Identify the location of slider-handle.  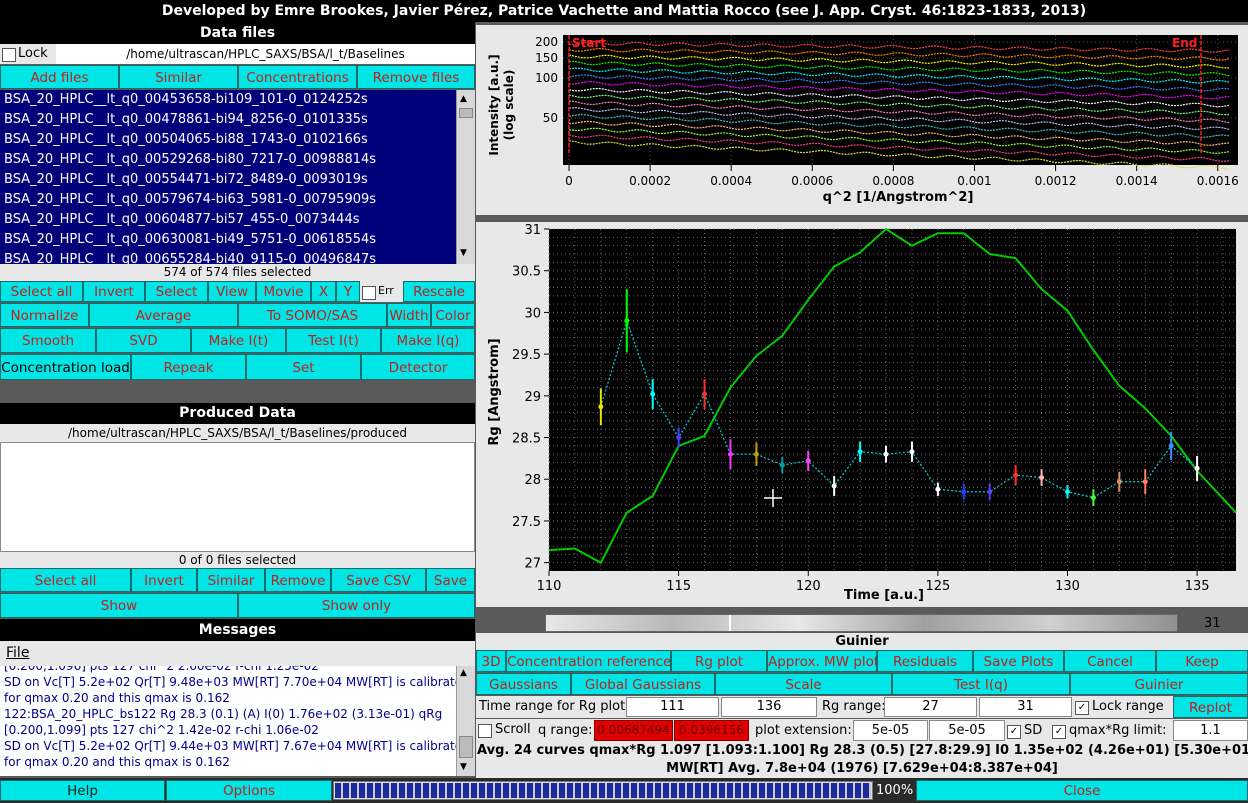
(730, 623).